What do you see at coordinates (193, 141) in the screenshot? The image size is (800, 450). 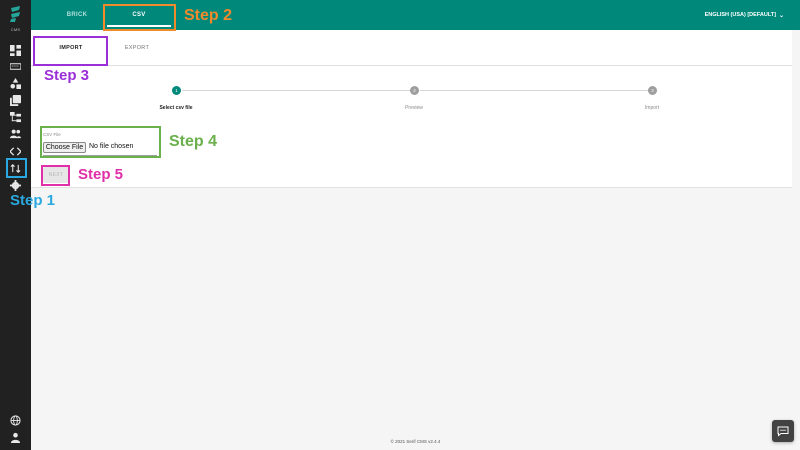 I see `step-4-annotation: Step 4` at bounding box center [193, 141].